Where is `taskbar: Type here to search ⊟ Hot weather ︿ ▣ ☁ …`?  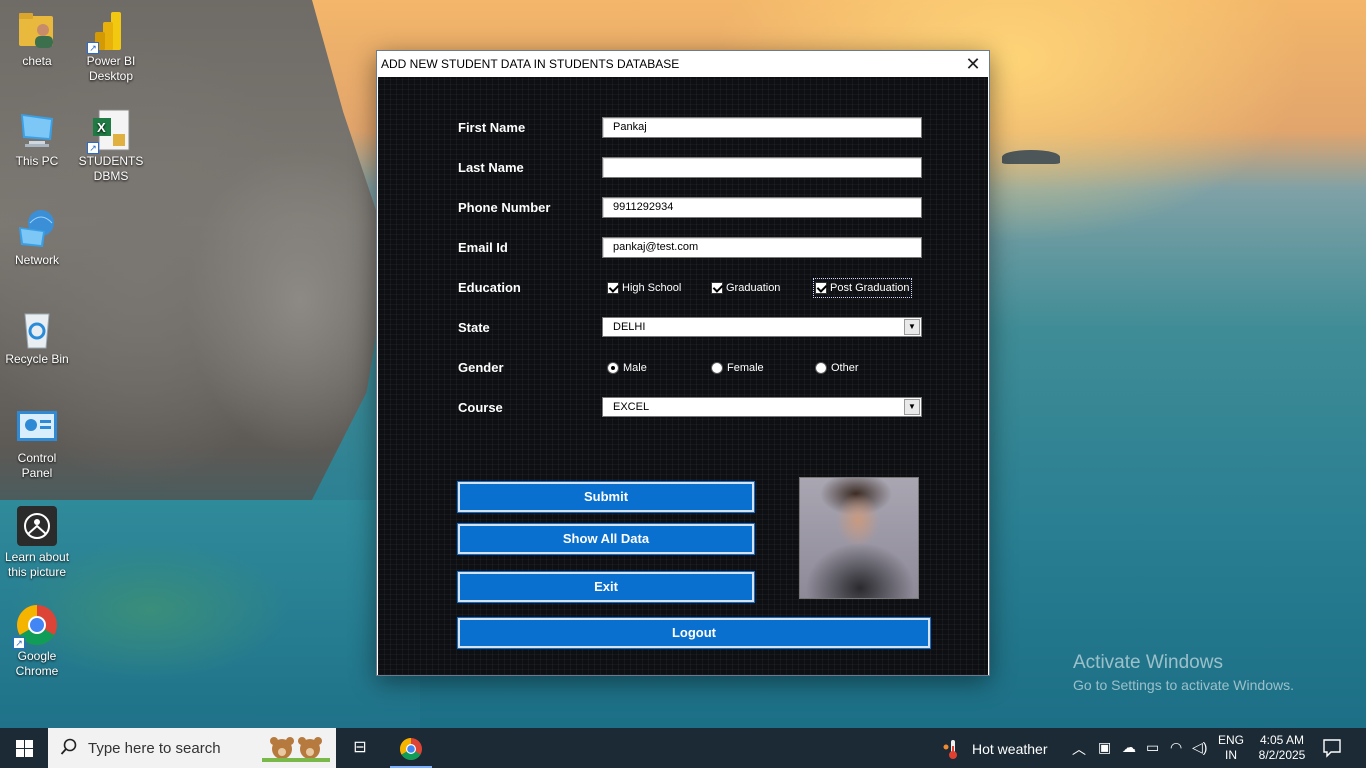
taskbar: Type here to search ⊟ Hot weather ︿ ▣ ☁ … is located at coordinates (683, 748).